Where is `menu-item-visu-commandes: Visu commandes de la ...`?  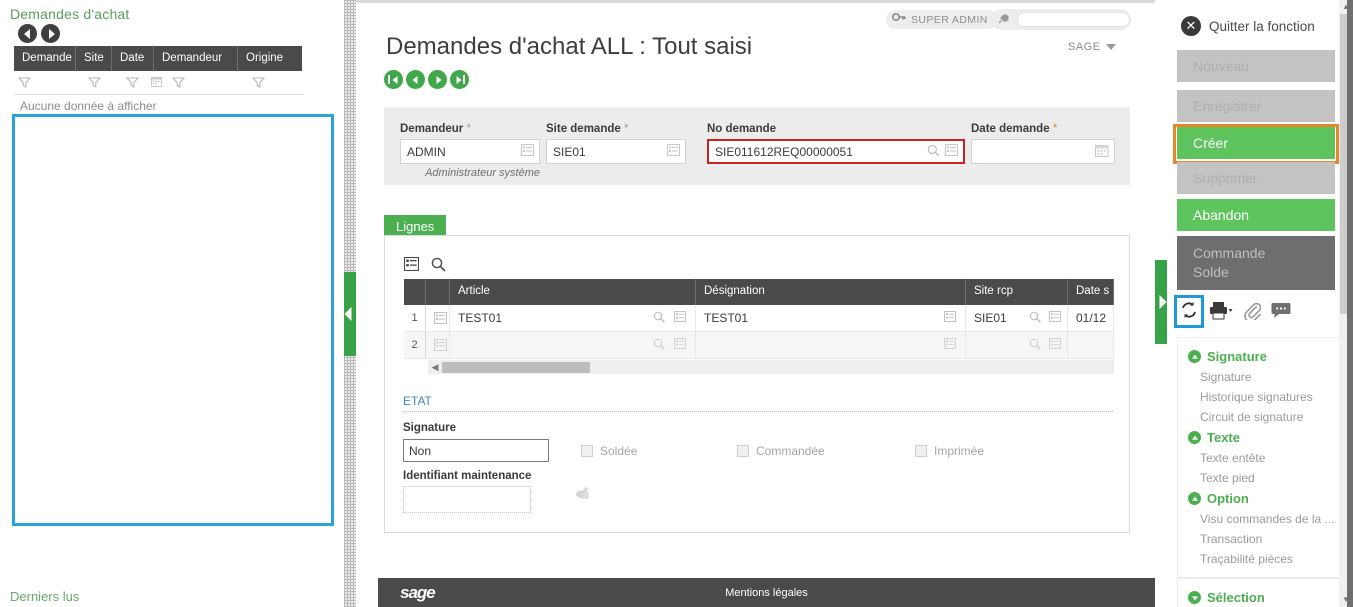
menu-item-visu-commandes: Visu commandes de la ... is located at coordinates (1260, 519).